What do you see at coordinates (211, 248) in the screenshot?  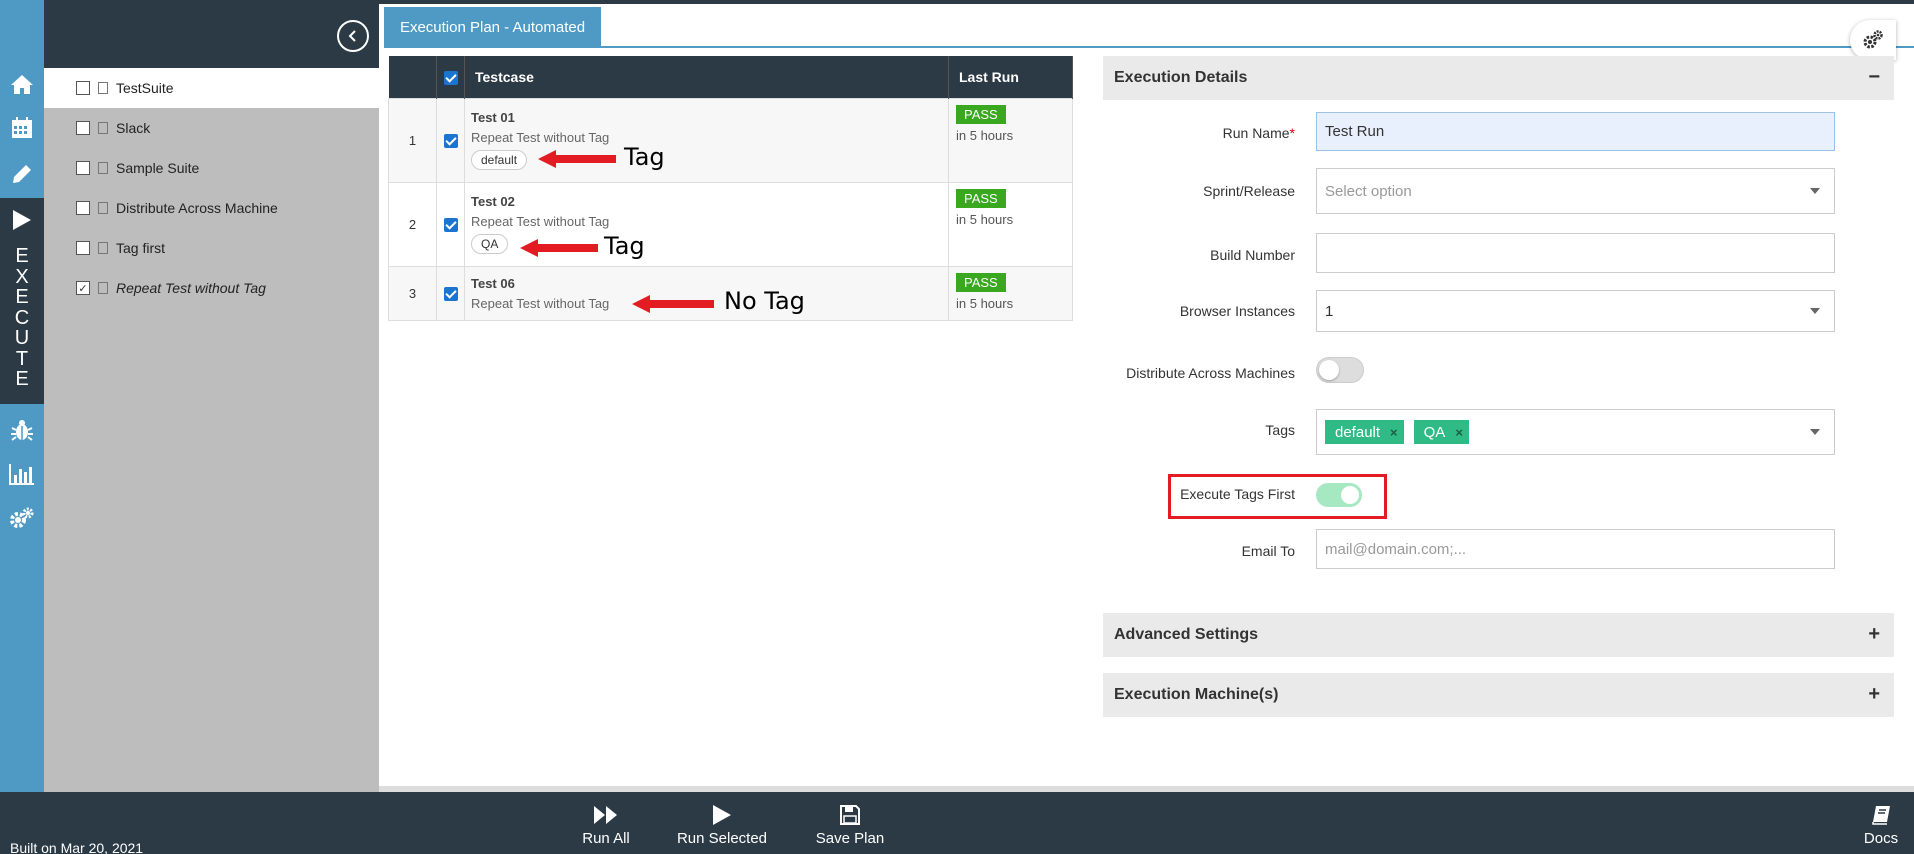 I see `suite-item: Tag first` at bounding box center [211, 248].